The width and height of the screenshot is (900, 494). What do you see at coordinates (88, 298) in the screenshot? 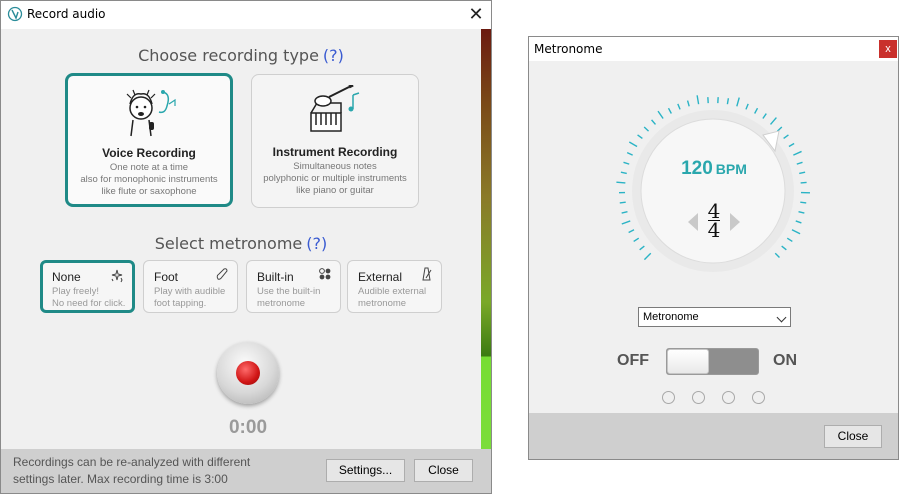
I see `metronome-option-none-desc: Play freely! No need for click.` at bounding box center [88, 298].